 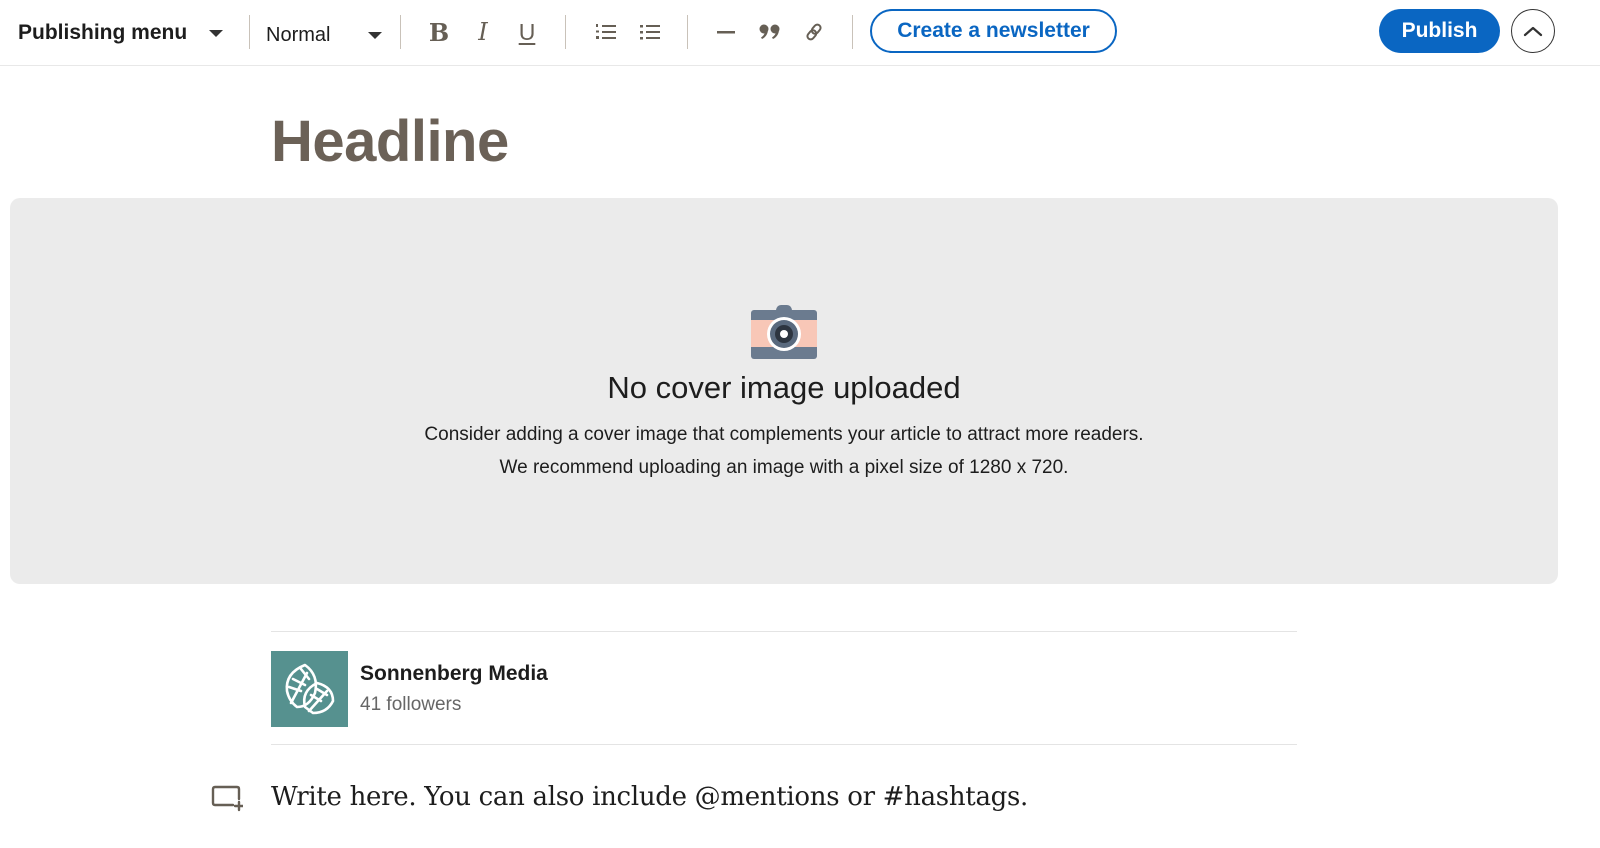 I want to click on quote-icon, so click(x=769, y=31).